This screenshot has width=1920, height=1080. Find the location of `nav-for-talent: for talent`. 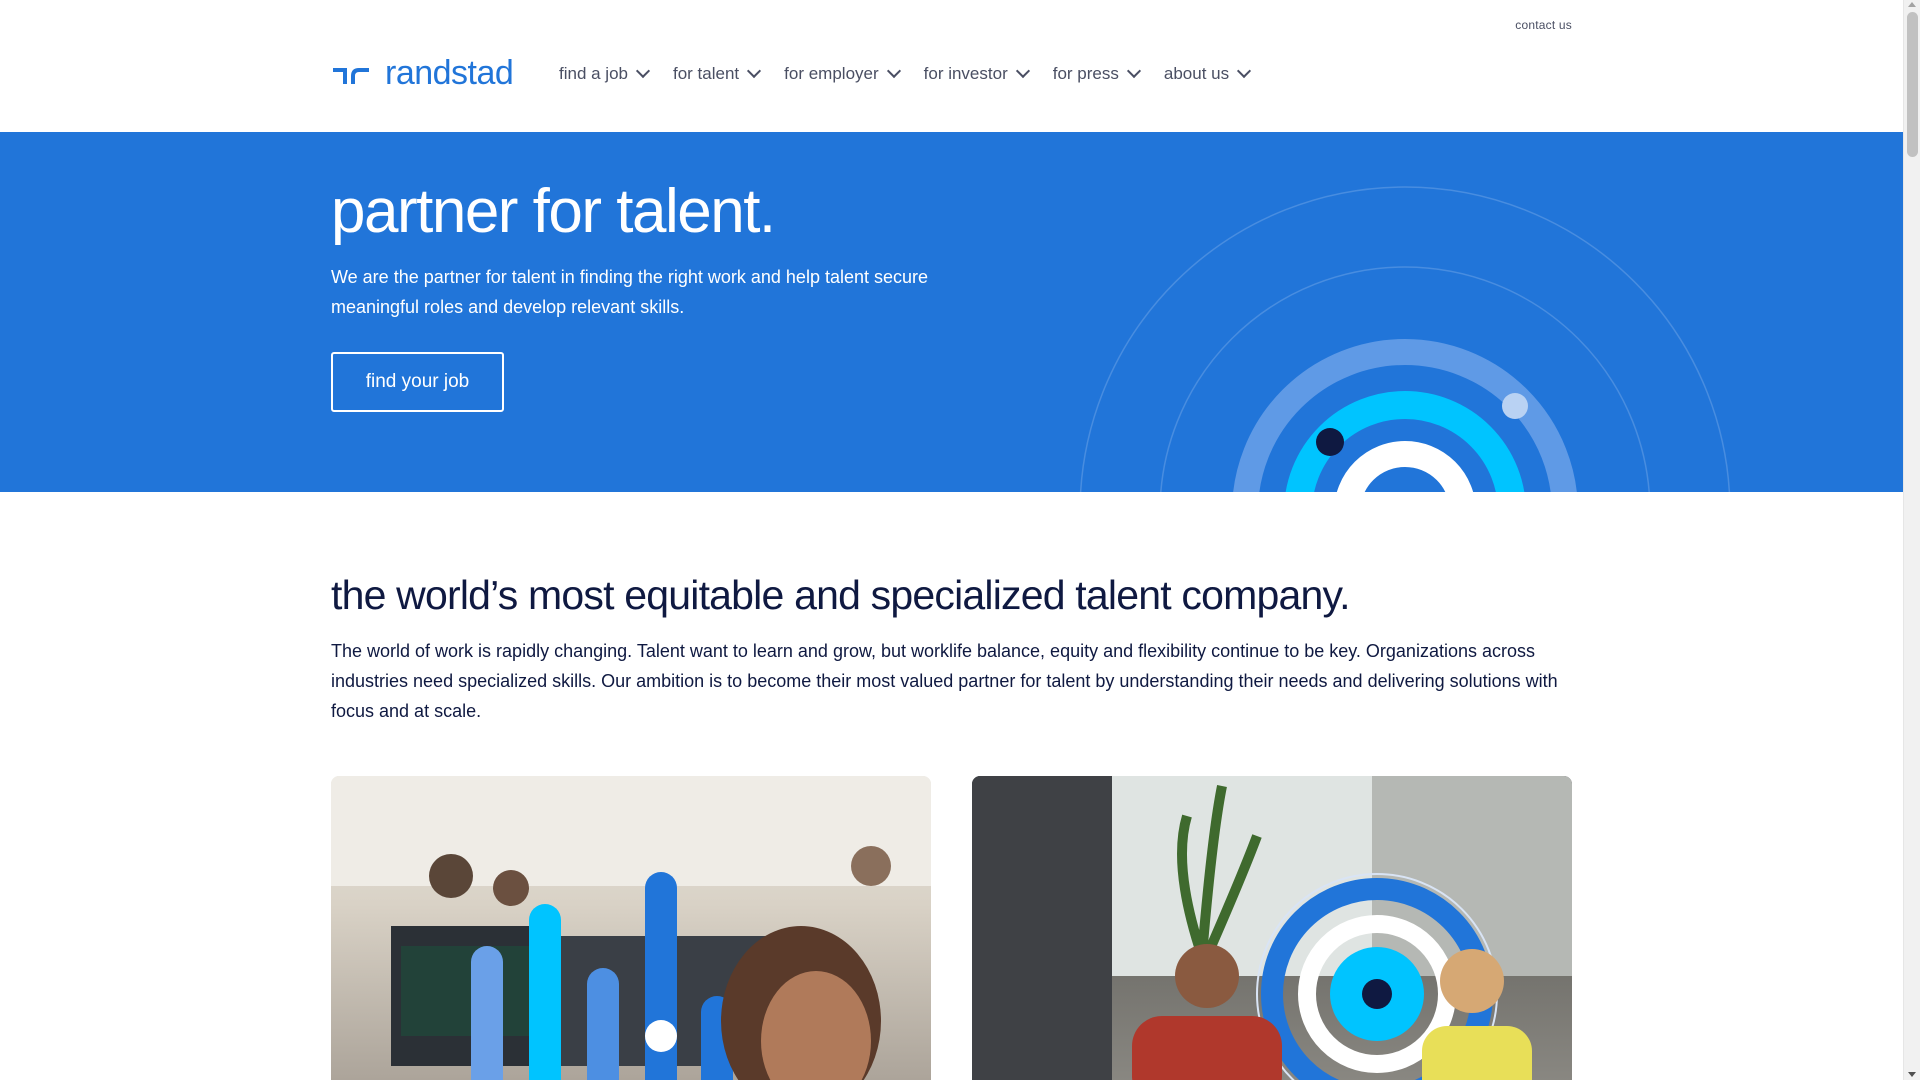

nav-for-talent: for talent is located at coordinates (717, 73).